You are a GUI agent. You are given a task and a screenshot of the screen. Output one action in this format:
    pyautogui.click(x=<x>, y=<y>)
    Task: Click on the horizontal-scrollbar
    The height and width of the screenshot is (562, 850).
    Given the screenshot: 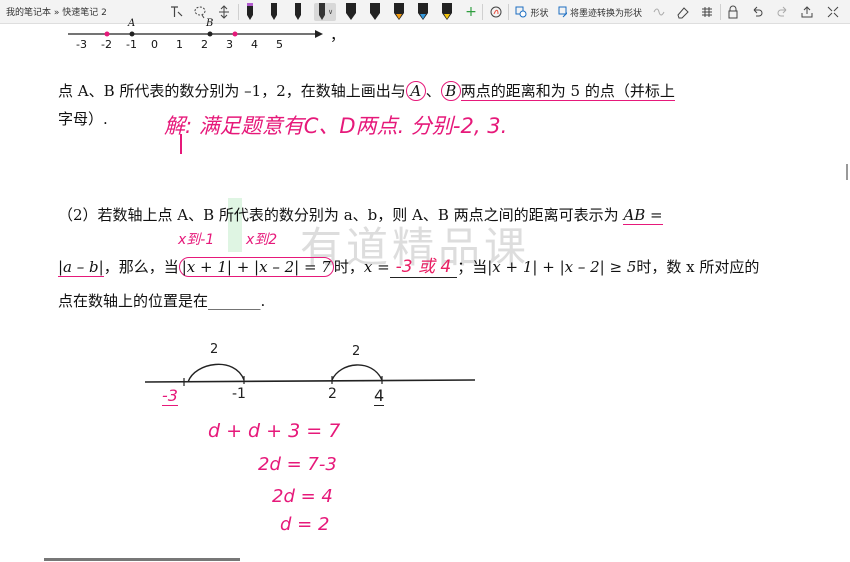 What is the action you would take?
    pyautogui.click(x=142, y=559)
    